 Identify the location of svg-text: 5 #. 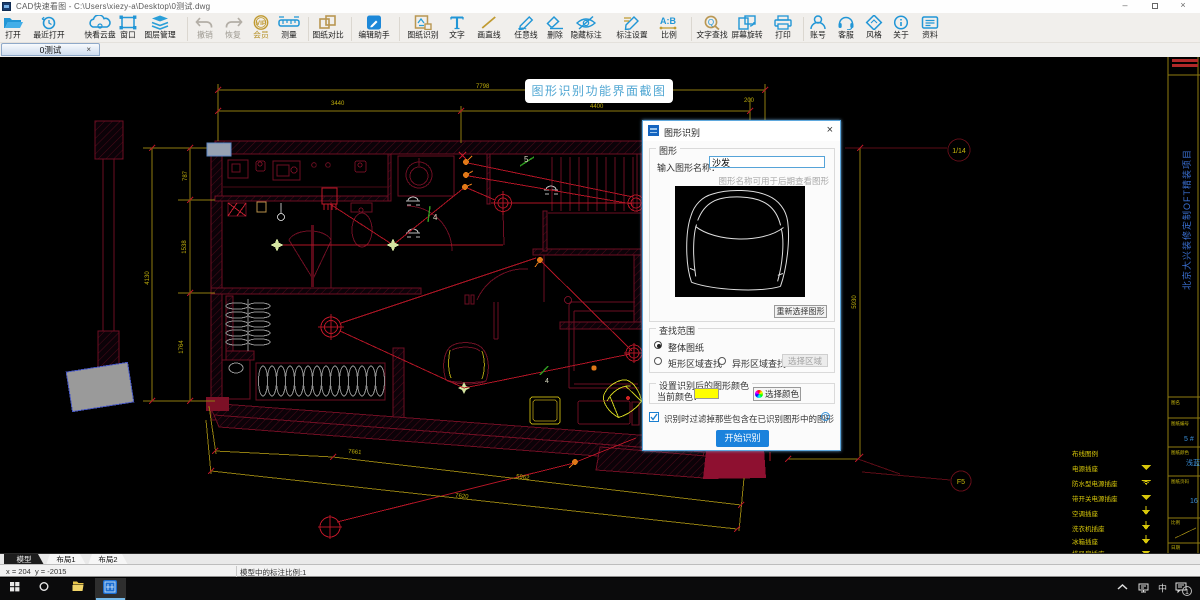
(1189, 439).